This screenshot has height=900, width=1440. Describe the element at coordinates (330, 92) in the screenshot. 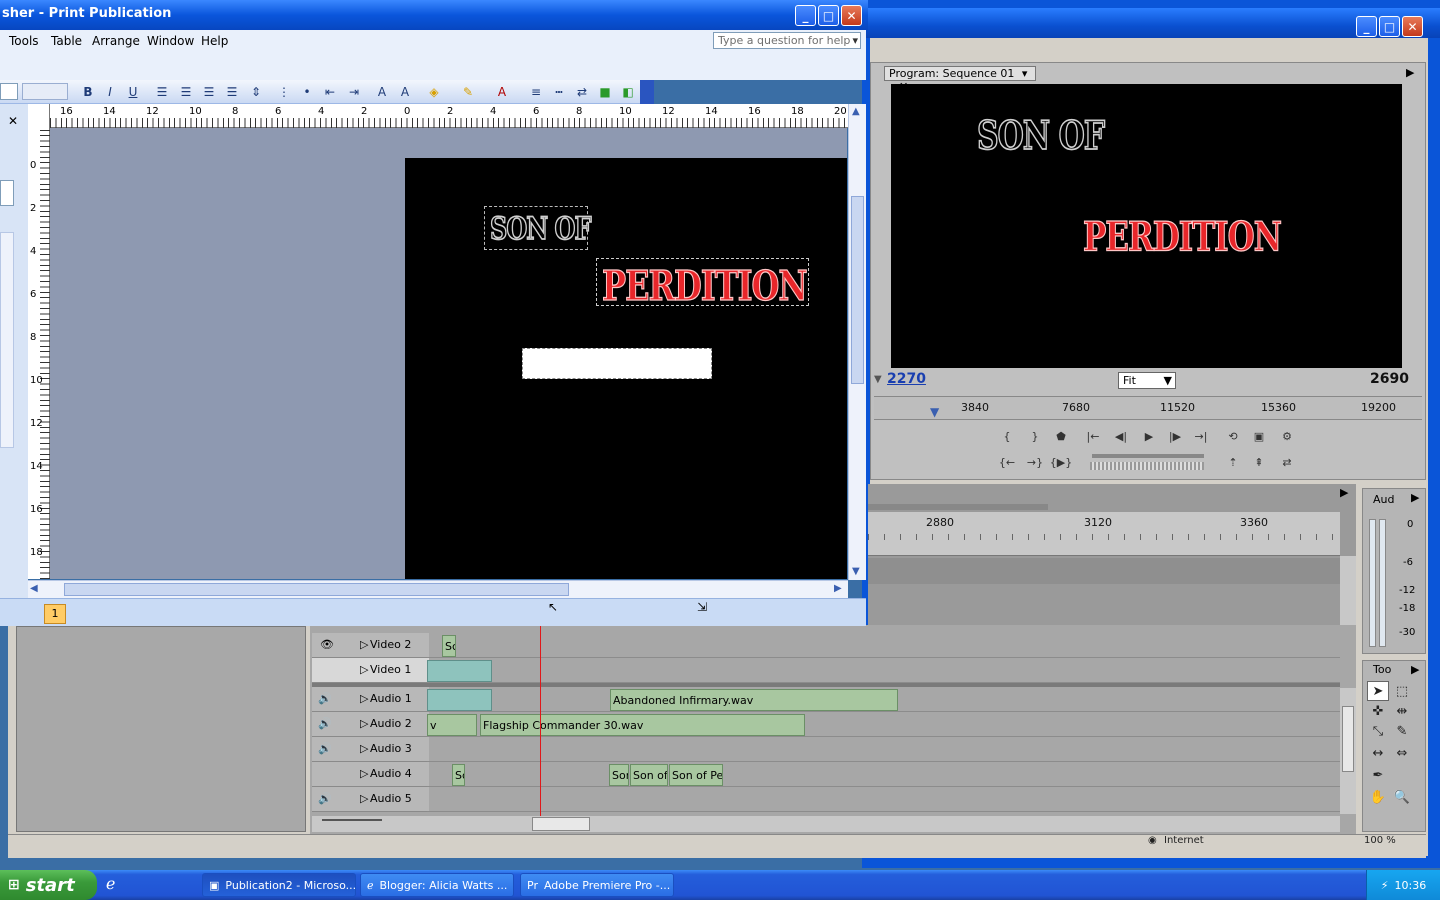

I see `decrease-indent-icon: ⇤` at that location.